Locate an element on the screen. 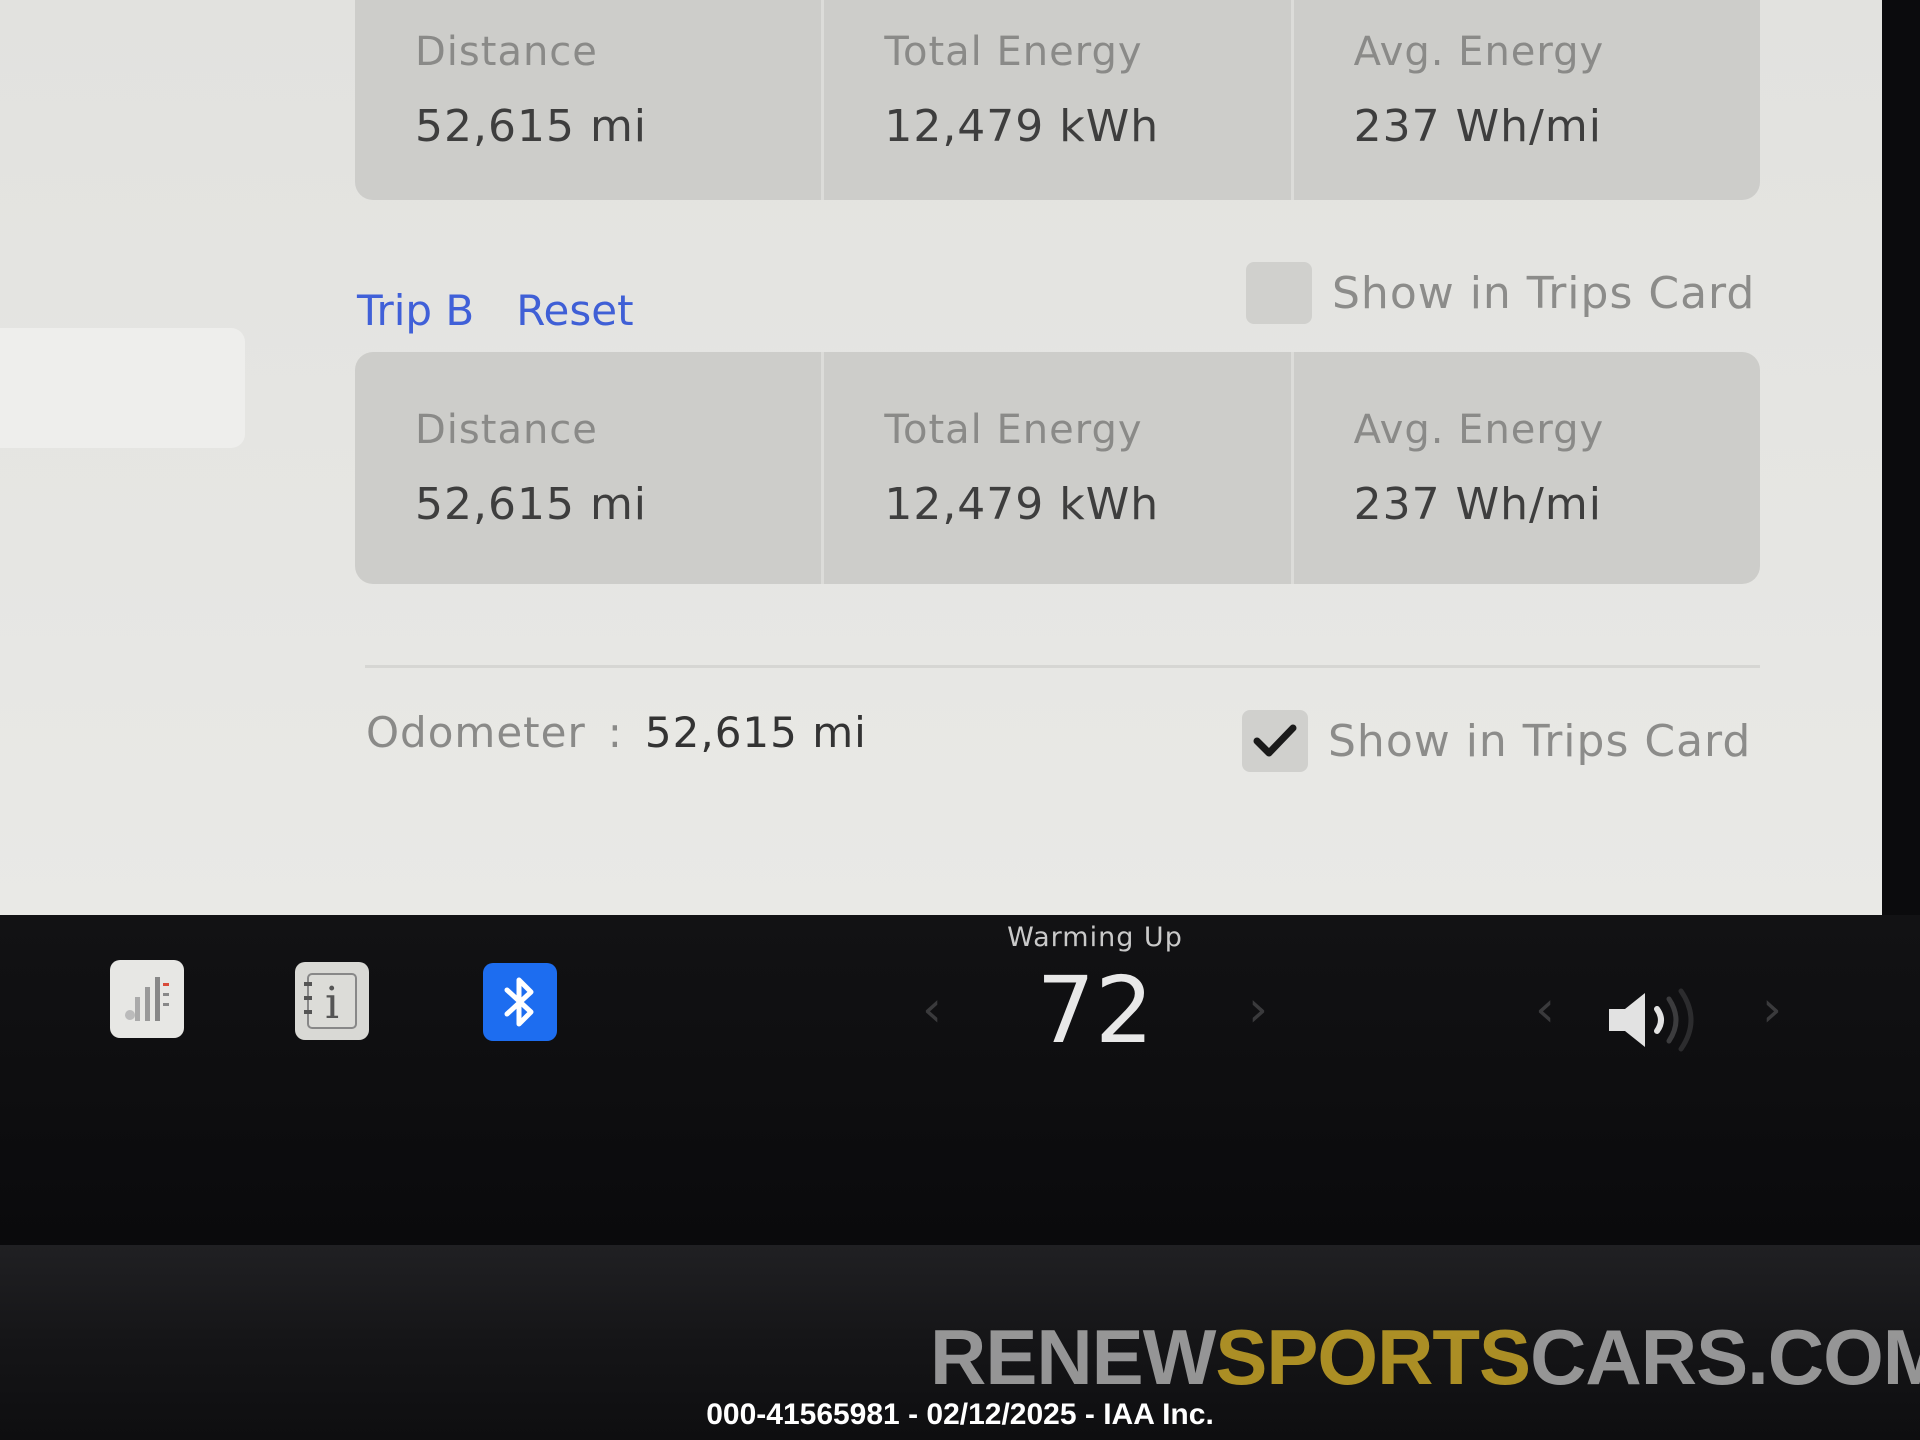 The width and height of the screenshot is (1920, 1440). climate-status: Warming Up is located at coordinates (1095, 937).